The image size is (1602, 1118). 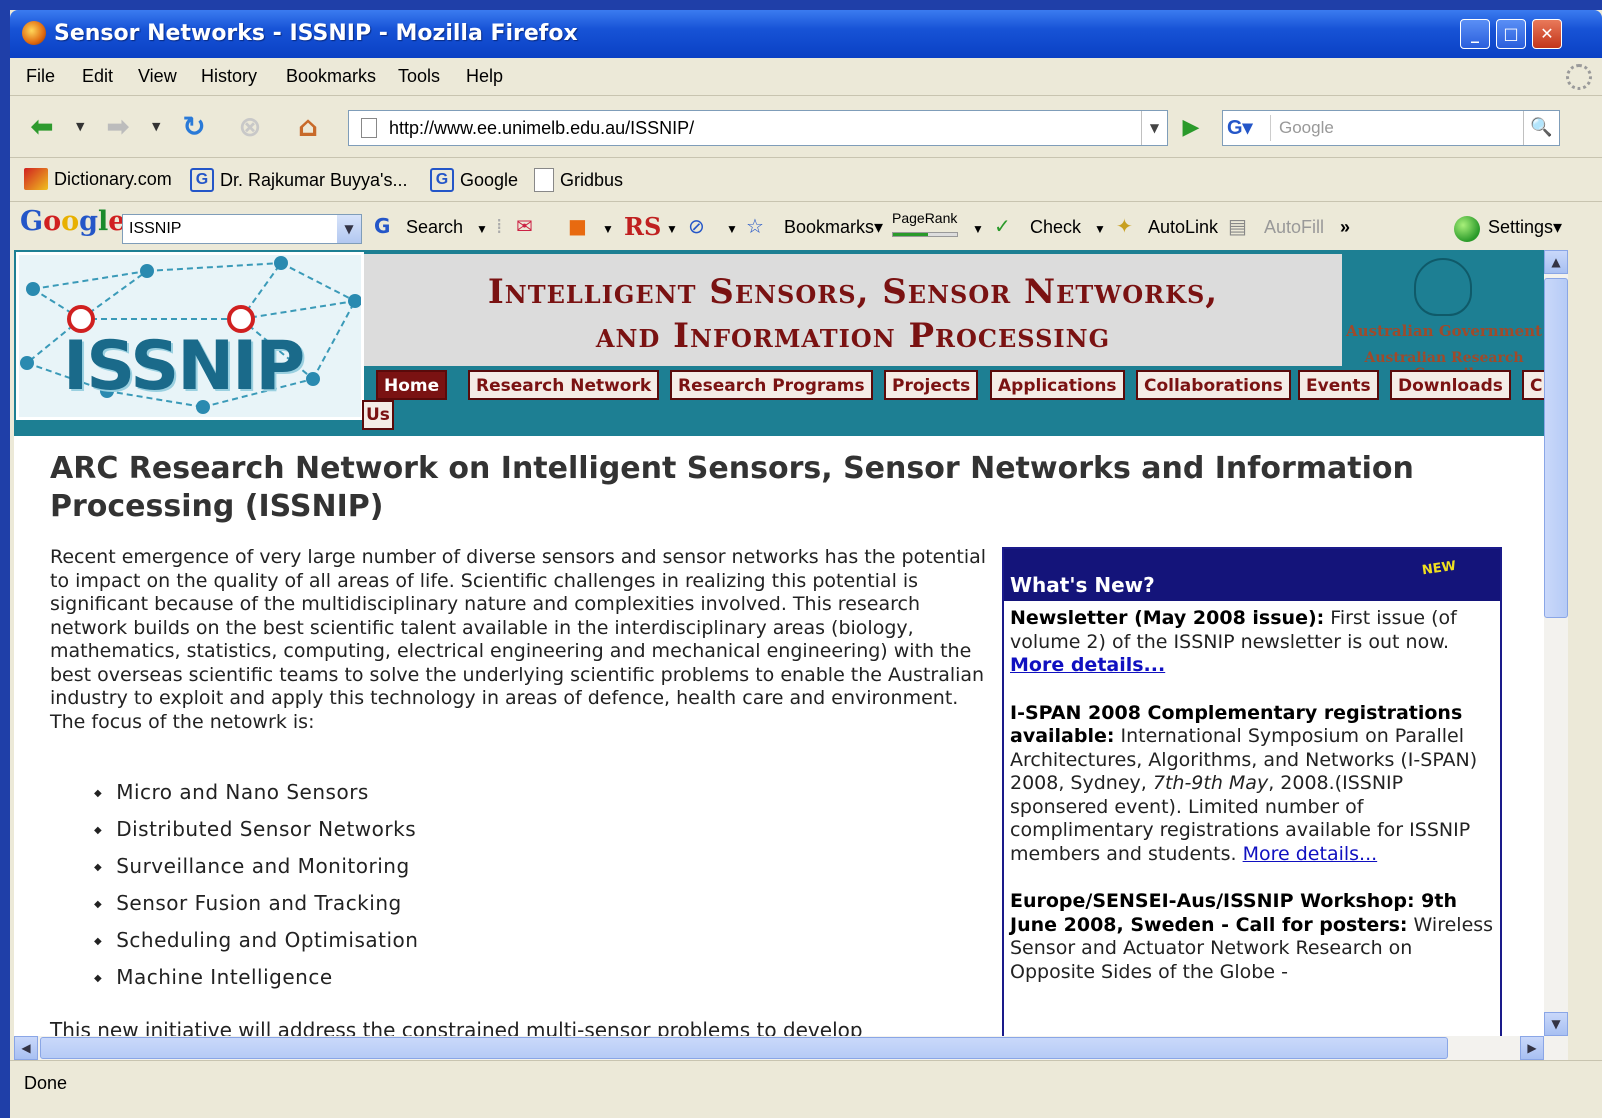 What do you see at coordinates (308, 127) in the screenshot?
I see `home-icon: ⌂` at bounding box center [308, 127].